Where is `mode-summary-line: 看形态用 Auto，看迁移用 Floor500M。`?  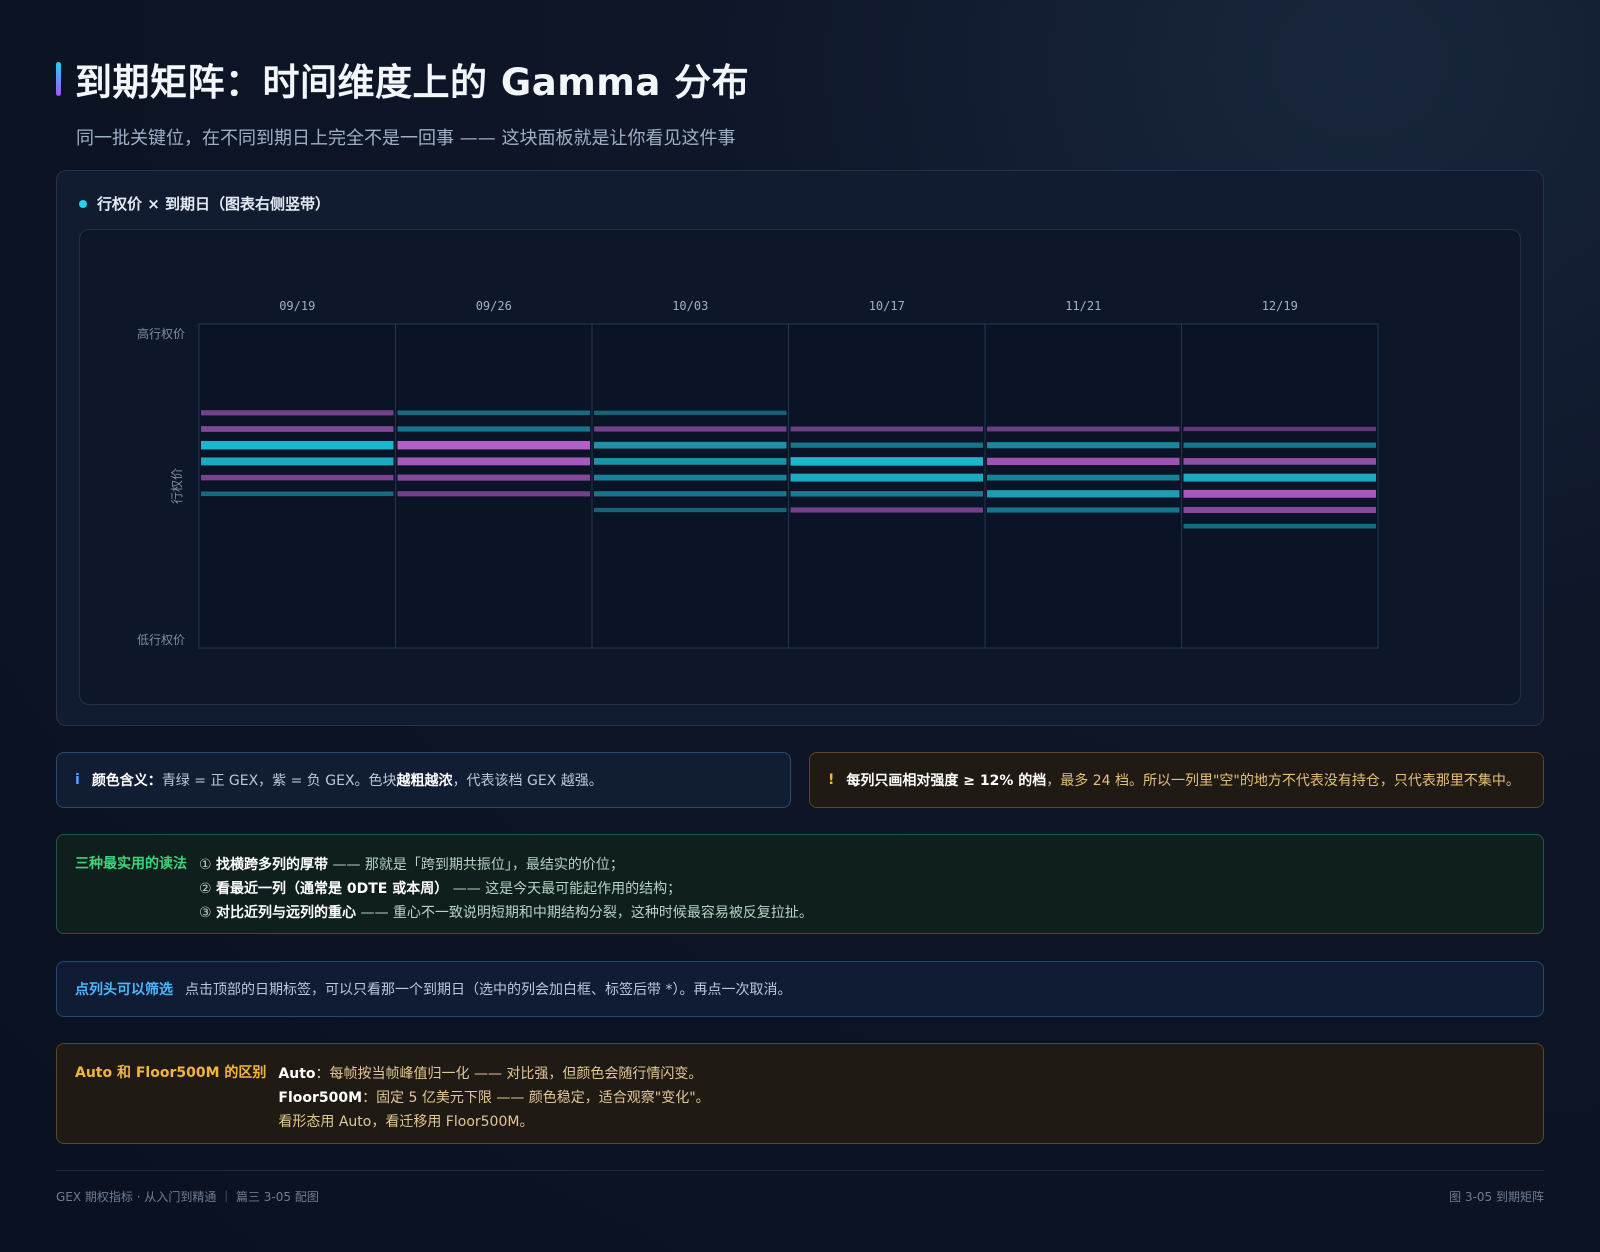 mode-summary-line: 看形态用 Auto，看迁移用 Floor500M。 is located at coordinates (406, 1122).